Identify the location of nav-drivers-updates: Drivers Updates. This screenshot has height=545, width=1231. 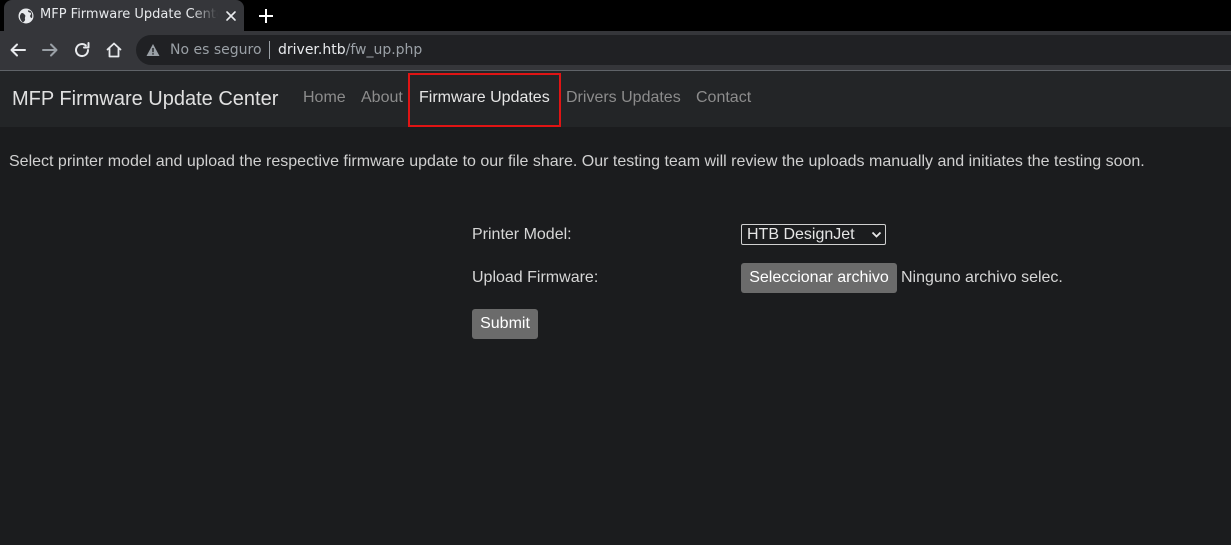
(623, 98).